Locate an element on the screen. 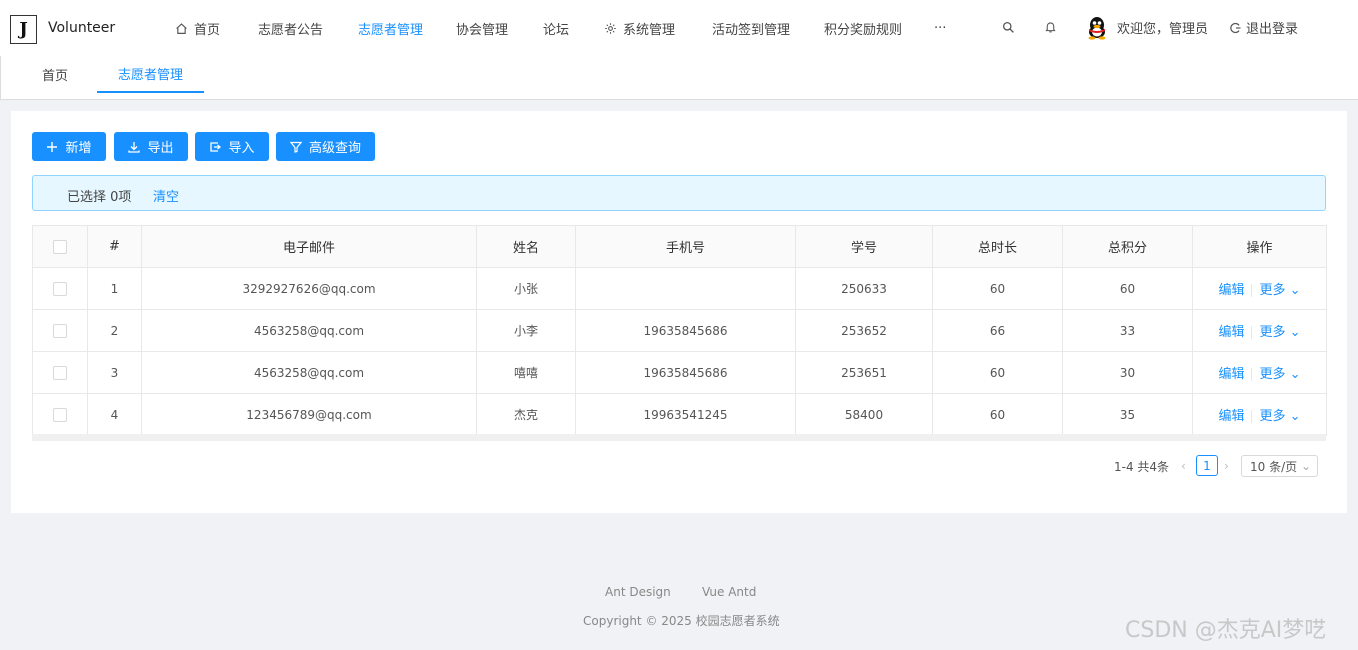 Image resolution: width=1358 pixels, height=650 pixels. tab-volunteer-management: 志愿者管理 is located at coordinates (150, 74).